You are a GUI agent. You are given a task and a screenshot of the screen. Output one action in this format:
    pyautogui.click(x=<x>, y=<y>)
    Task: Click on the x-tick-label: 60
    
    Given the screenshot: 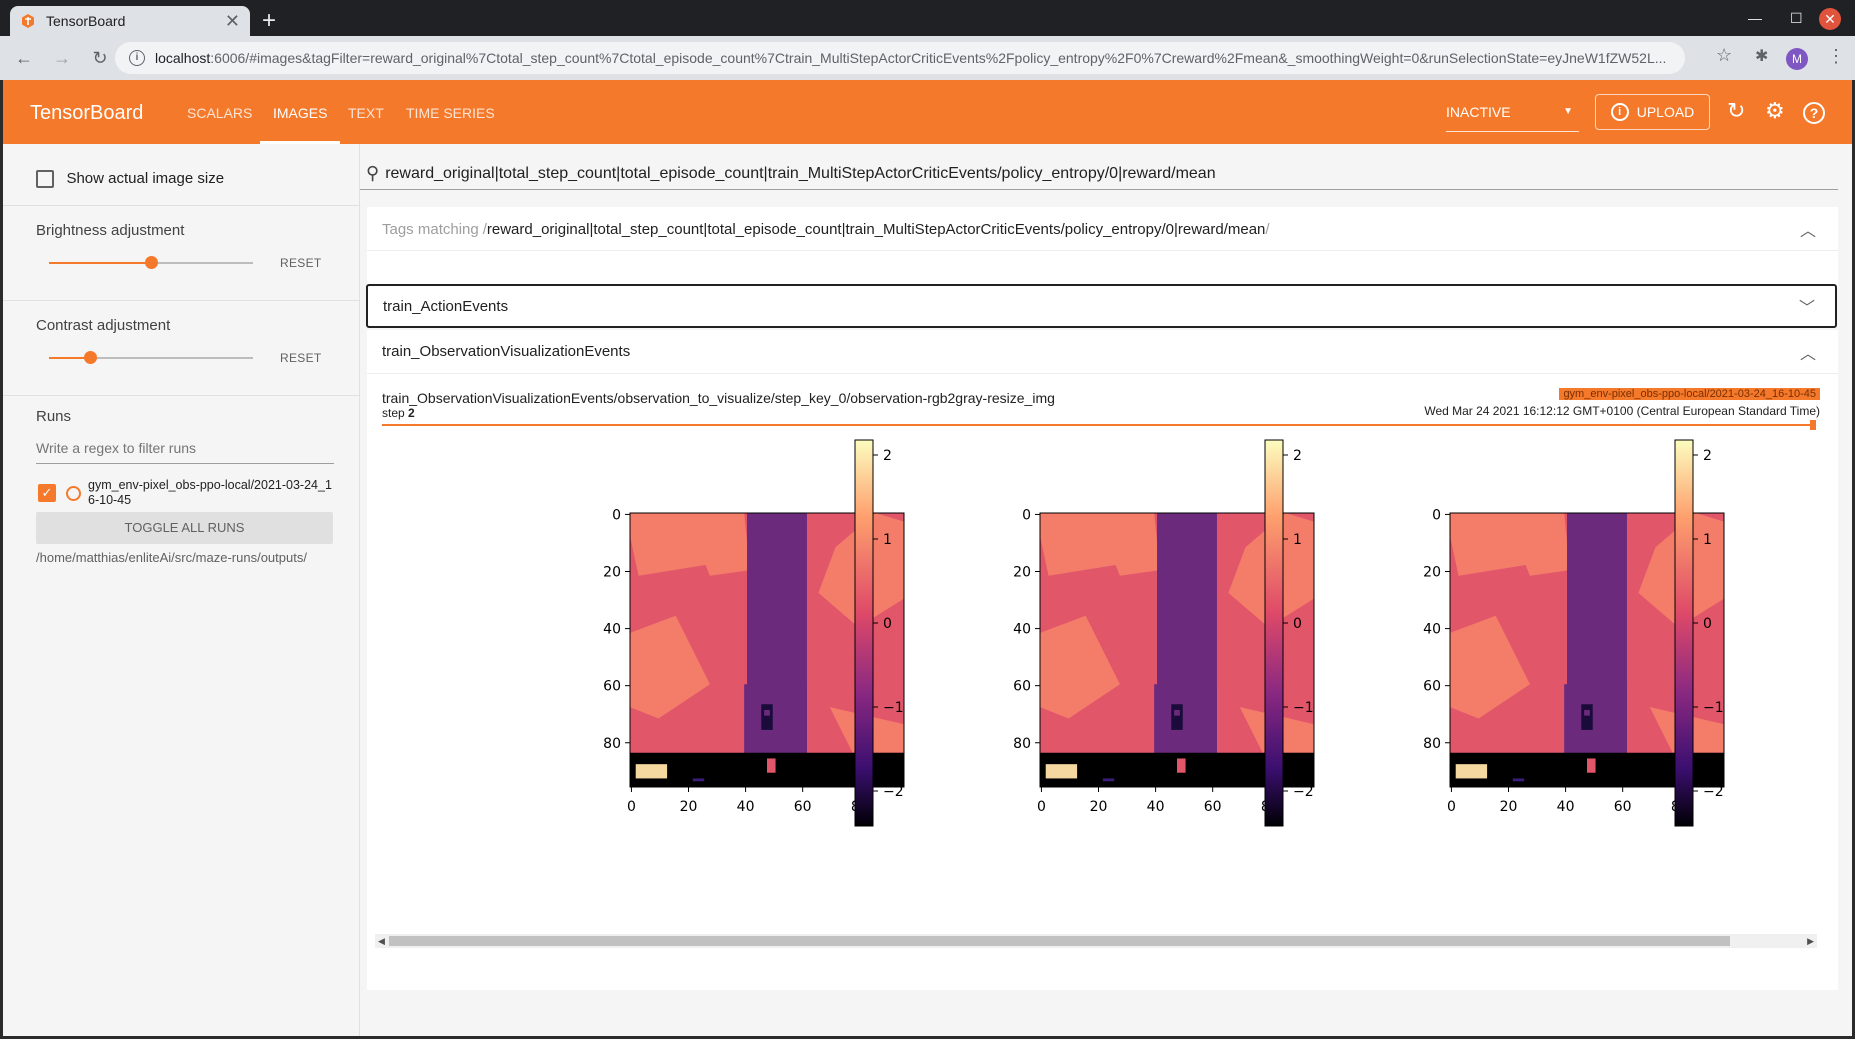 What is the action you would take?
    pyautogui.click(x=1623, y=807)
    